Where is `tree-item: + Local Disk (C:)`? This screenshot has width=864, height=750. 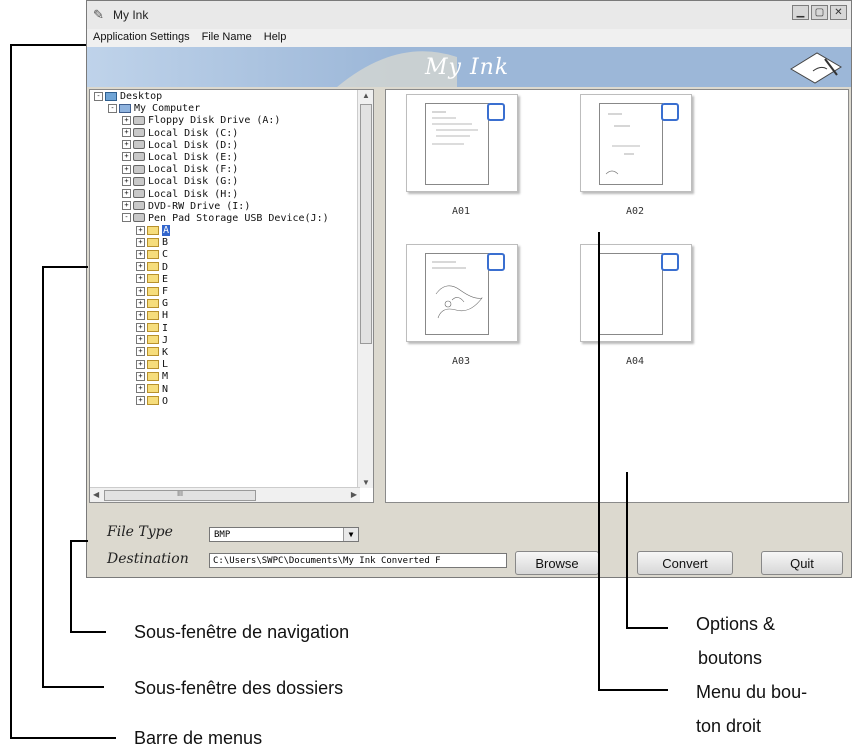 tree-item: + Local Disk (C:) is located at coordinates (211, 134).